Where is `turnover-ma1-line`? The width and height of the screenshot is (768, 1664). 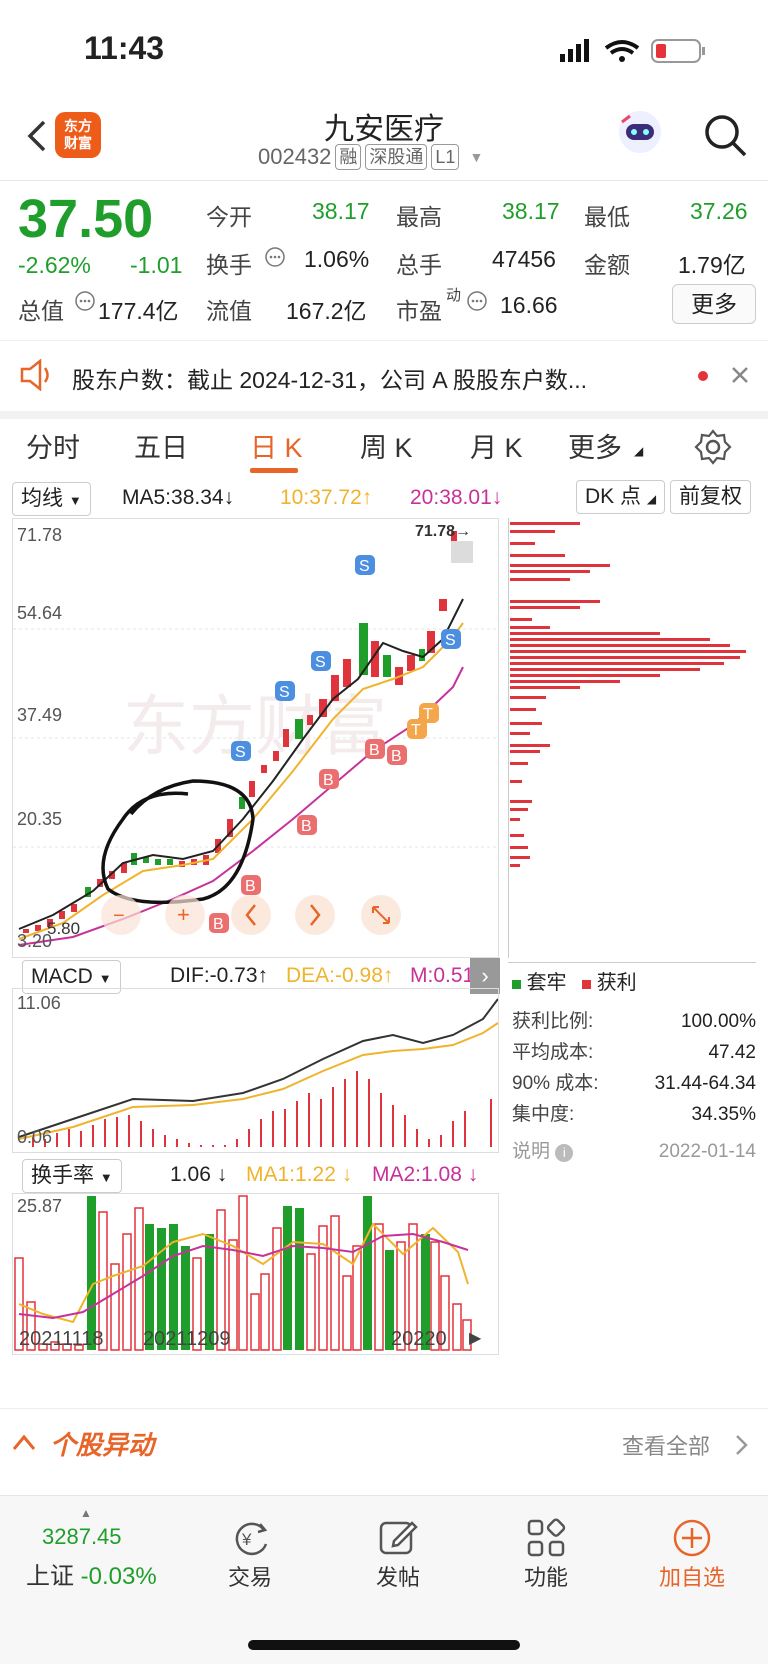
turnover-ma1-line is located at coordinates (243, 1273).